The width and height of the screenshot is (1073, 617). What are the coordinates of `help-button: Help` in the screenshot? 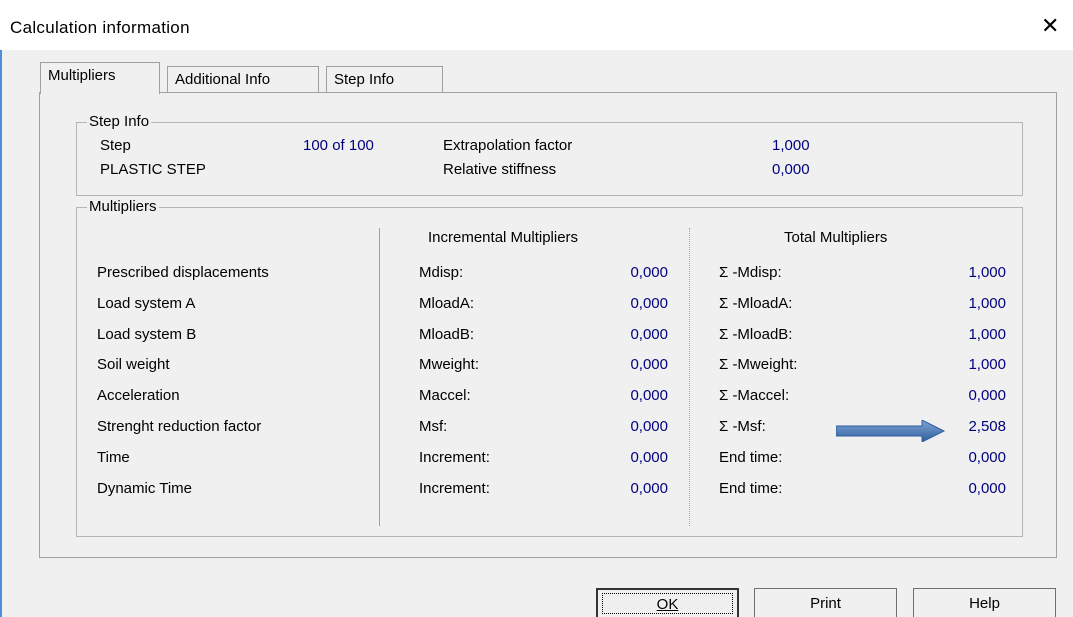 It's located at (984, 602).